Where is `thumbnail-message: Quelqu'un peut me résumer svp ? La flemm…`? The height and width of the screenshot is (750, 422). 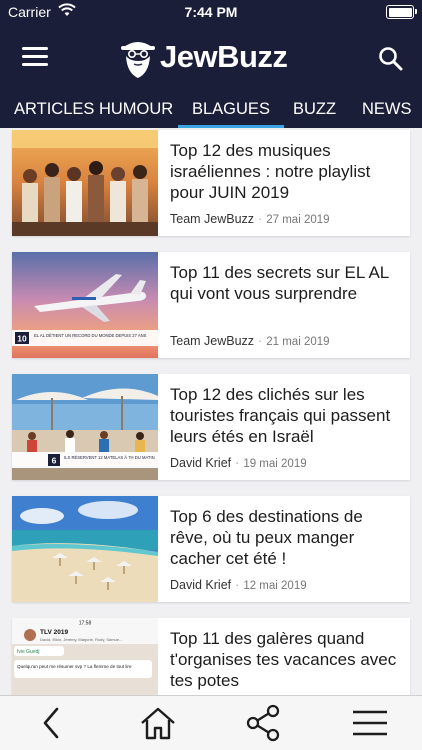
thumbnail-message: Quelqu'un peut me résumer svp ? La flemm… is located at coordinates (74, 666).